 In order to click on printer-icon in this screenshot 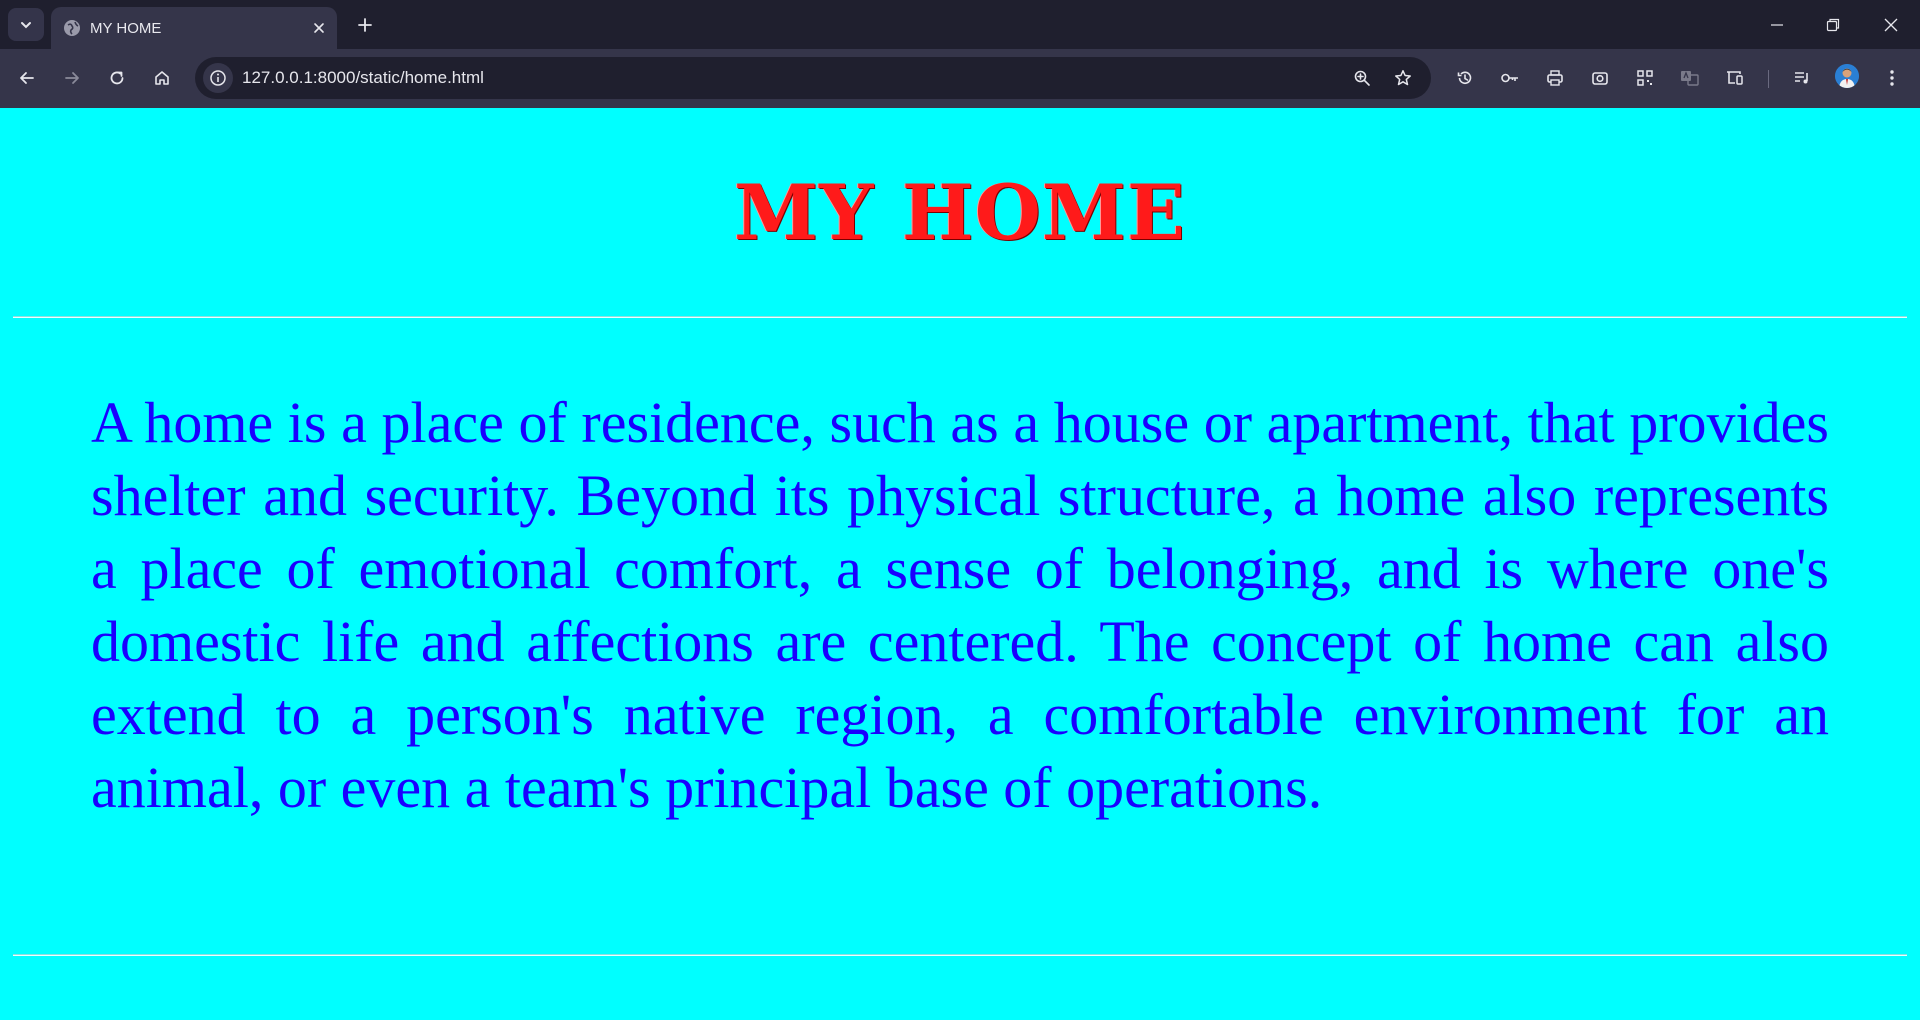, I will do `click(1555, 78)`.